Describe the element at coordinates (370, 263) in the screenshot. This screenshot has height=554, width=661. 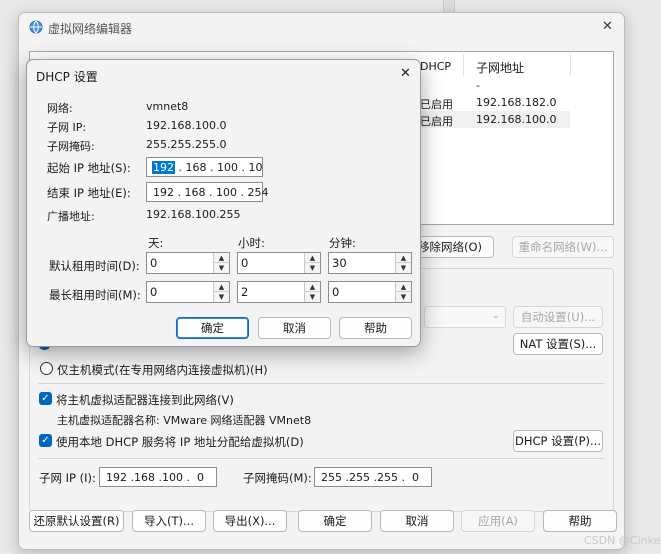
I see `default-lease-minutes-stepper: 30 ▲ ▼` at that location.